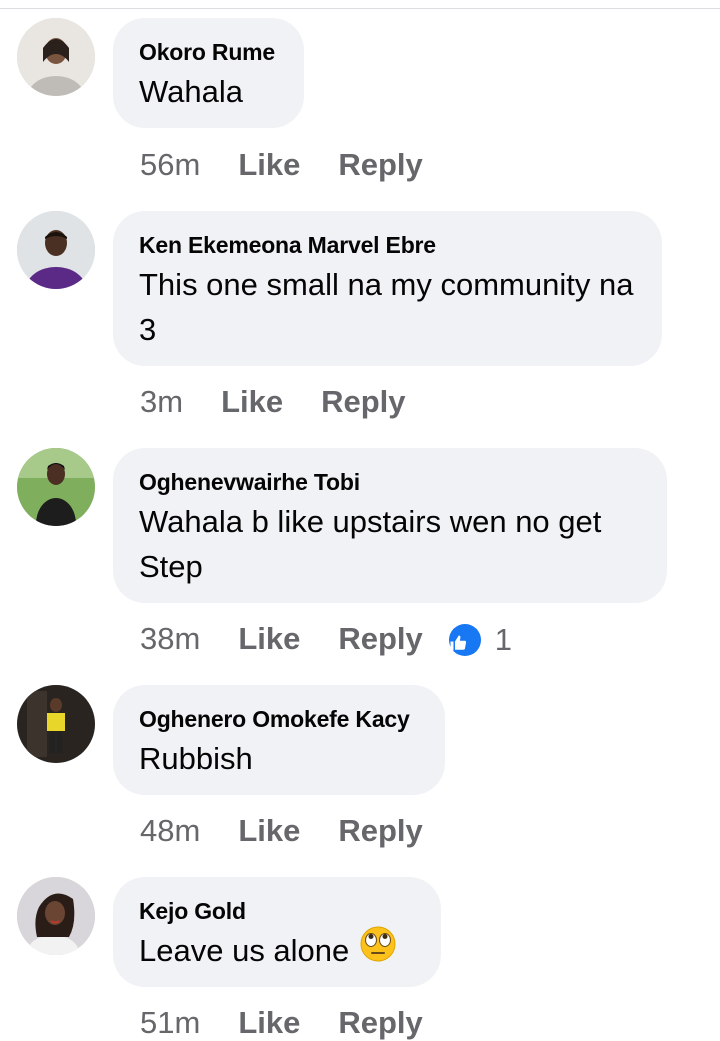 Image resolution: width=720 pixels, height=1041 pixels. What do you see at coordinates (170, 165) in the screenshot?
I see `comment-time: 56m` at bounding box center [170, 165].